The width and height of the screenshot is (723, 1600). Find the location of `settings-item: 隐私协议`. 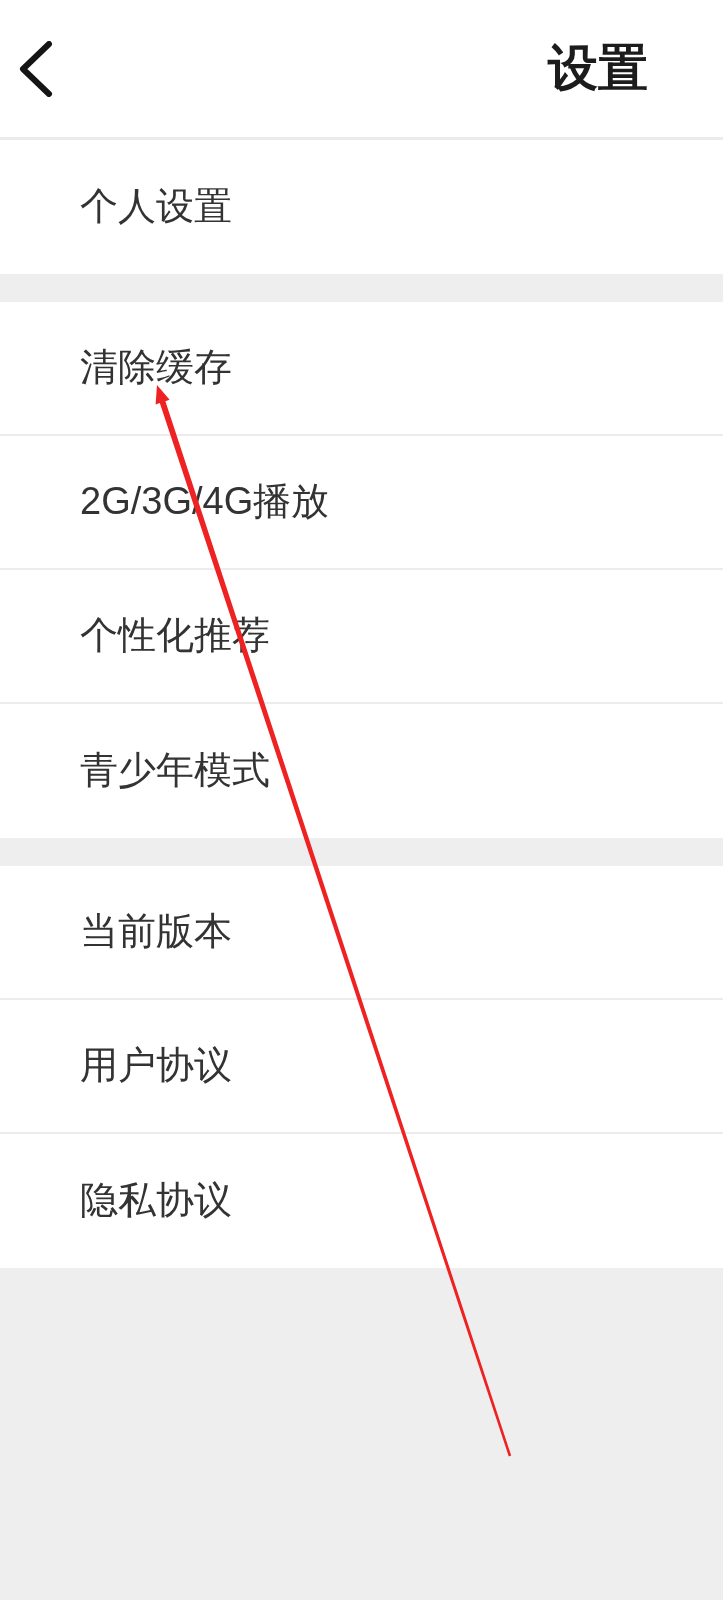

settings-item: 隐私协议 is located at coordinates (361, 1201).